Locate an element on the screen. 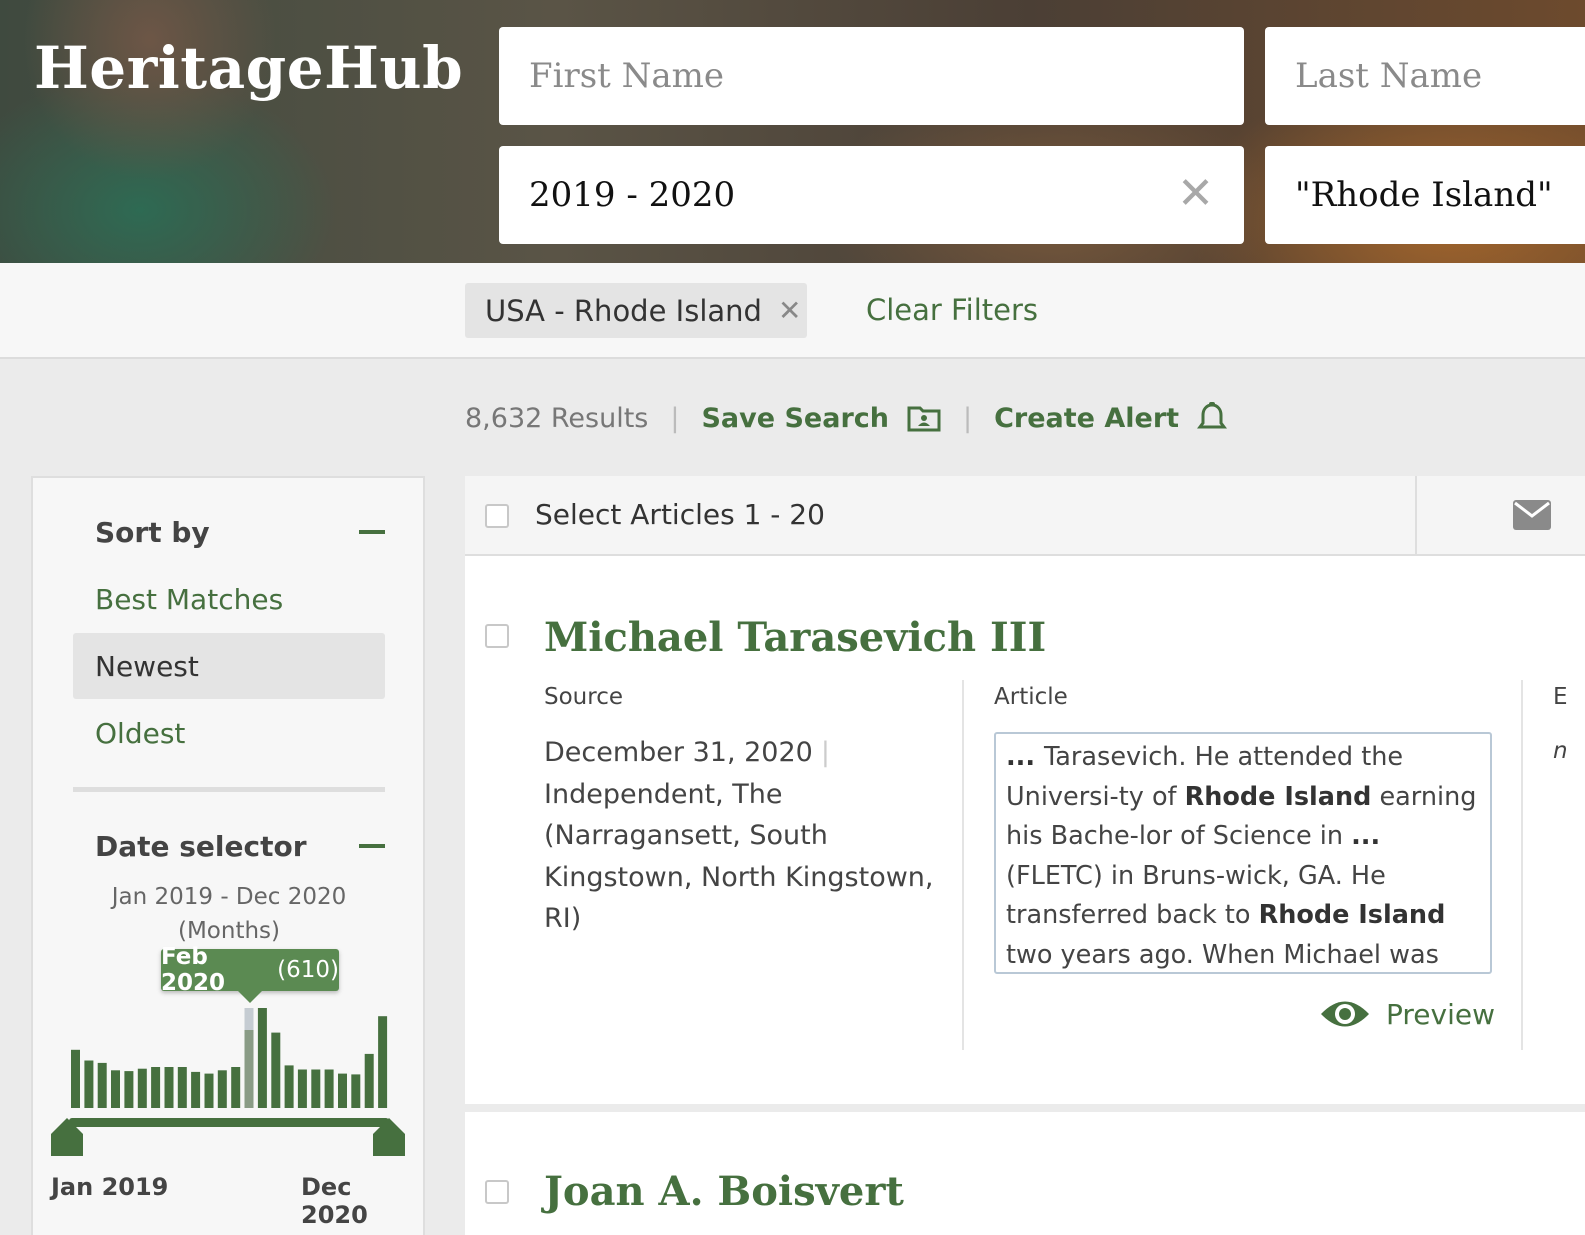  sort-option-oldest: Oldest is located at coordinates (229, 733).